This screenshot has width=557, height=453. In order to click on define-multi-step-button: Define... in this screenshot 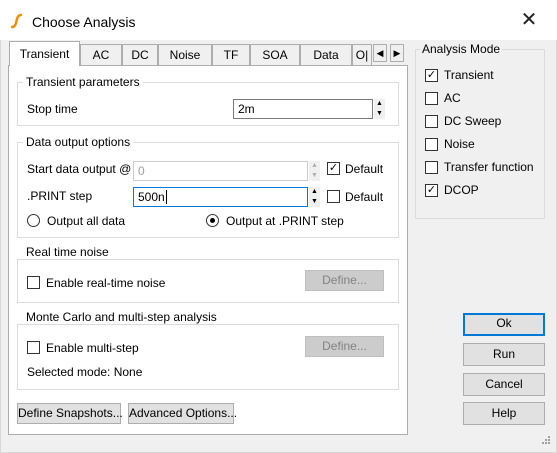, I will do `click(344, 346)`.